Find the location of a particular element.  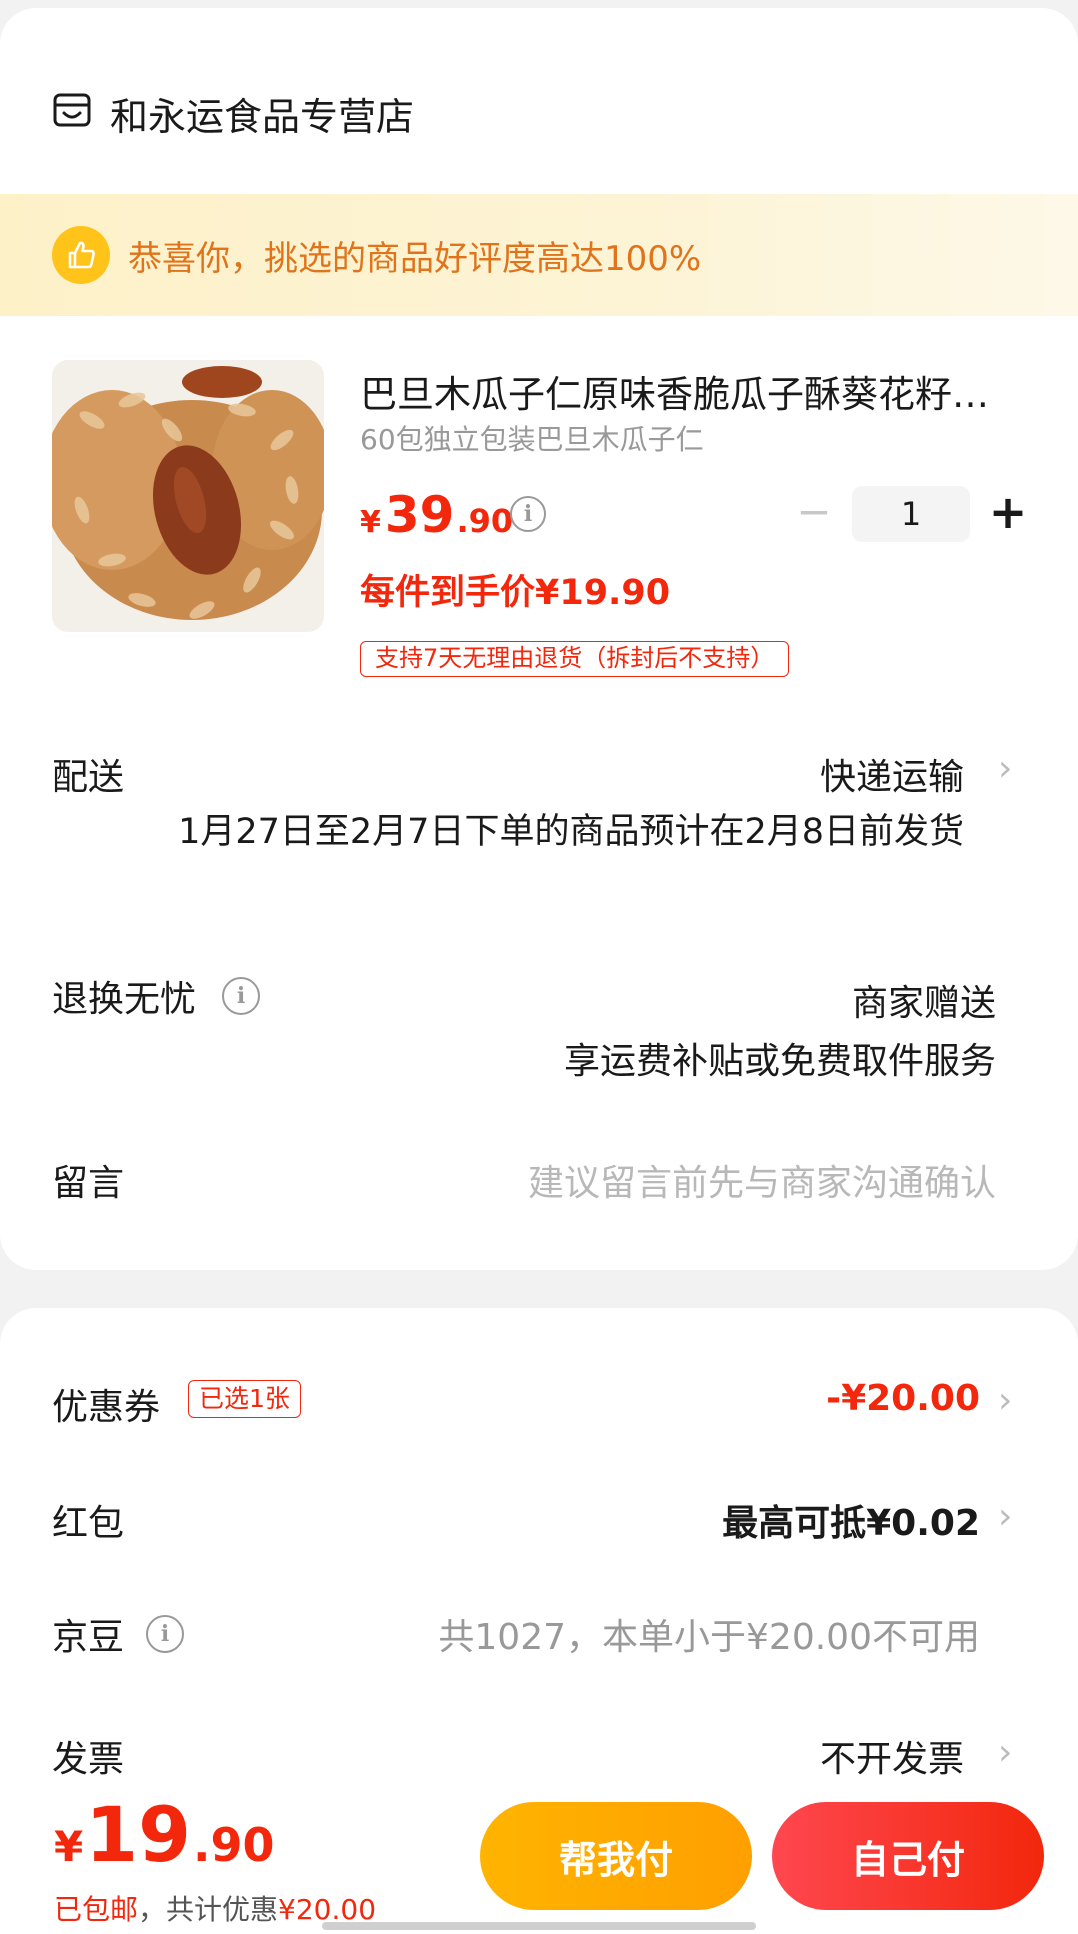

product-image is located at coordinates (188, 496).